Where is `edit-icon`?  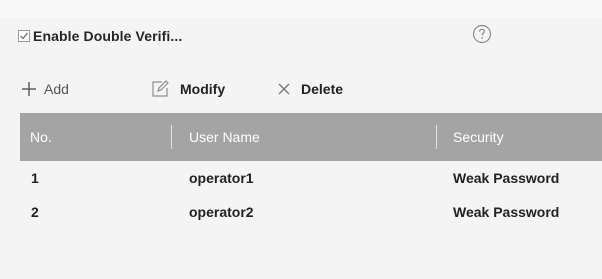
edit-icon is located at coordinates (160, 88).